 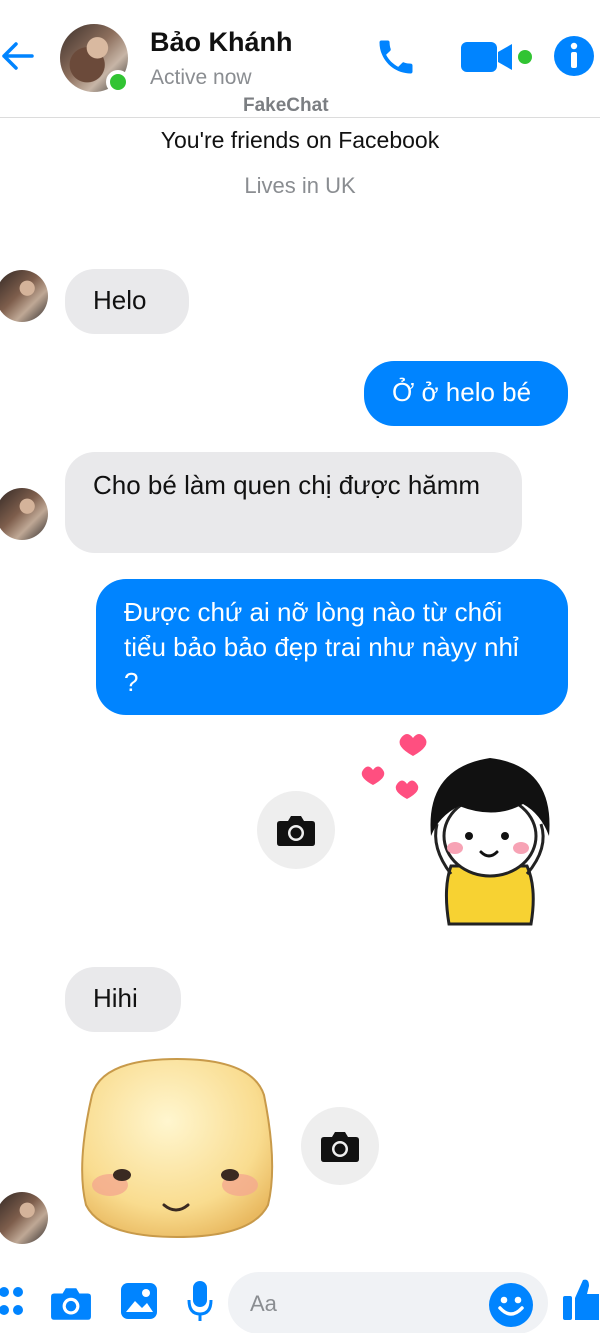 I want to click on contact-status: Active now, so click(x=201, y=77).